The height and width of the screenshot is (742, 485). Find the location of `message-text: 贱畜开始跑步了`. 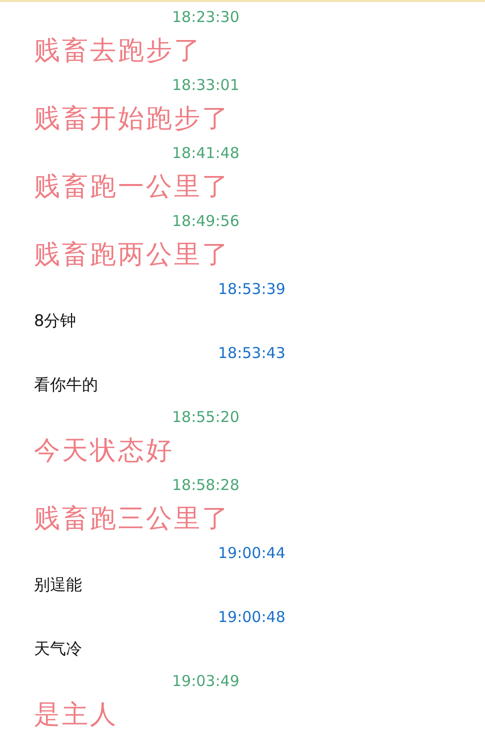

message-text: 贱畜开始跑步了 is located at coordinates (132, 119).